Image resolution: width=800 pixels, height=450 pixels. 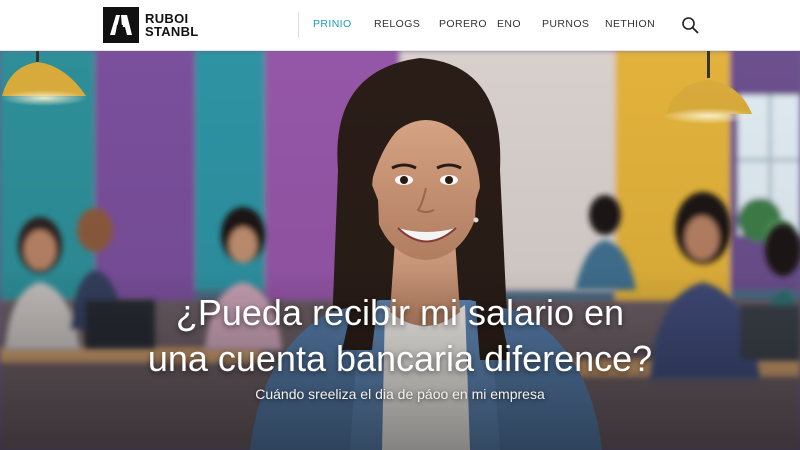 I want to click on brand-logo: RUBOI STANBL, so click(x=151, y=25).